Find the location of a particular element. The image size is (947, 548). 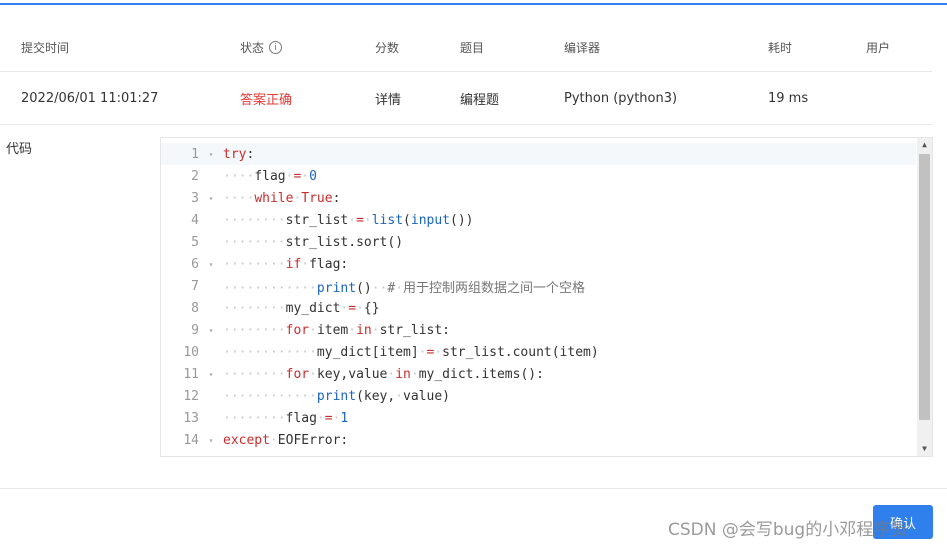

code-line: 7 ············print()··#·用于控制两组数据之间一个空格 is located at coordinates (538, 286).